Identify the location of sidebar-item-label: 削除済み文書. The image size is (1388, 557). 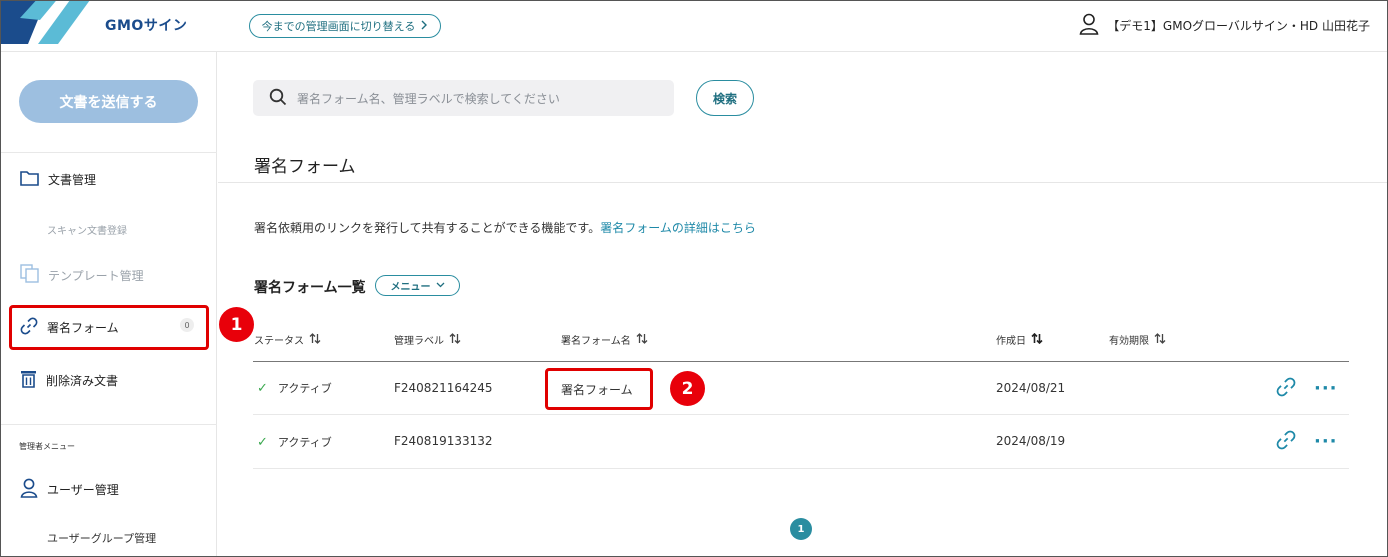
(82, 381).